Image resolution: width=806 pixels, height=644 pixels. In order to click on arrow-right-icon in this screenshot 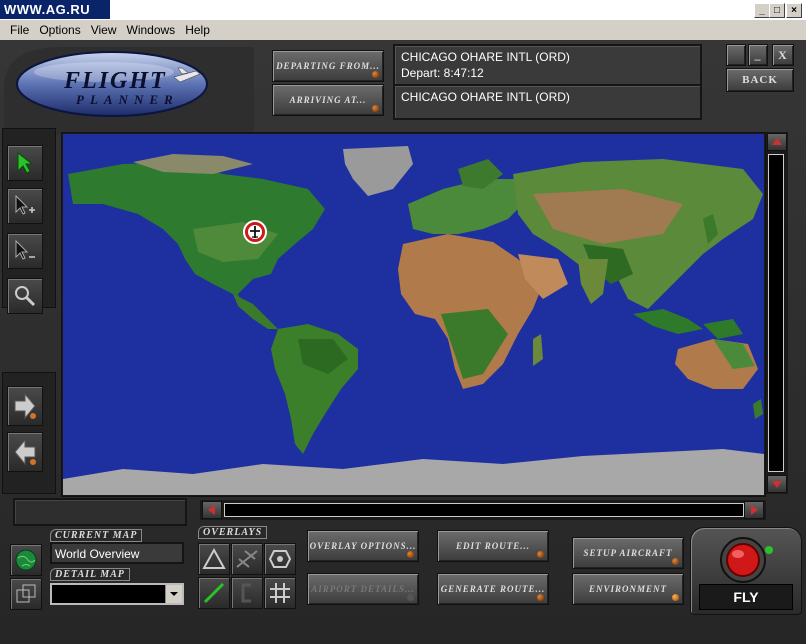, I will do `click(25, 406)`.